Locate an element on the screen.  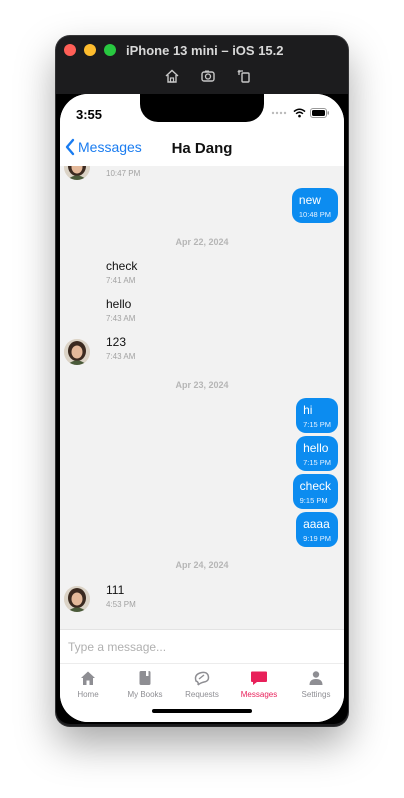
message-incoming: hello 7:43 AM is located at coordinates (120, 310).